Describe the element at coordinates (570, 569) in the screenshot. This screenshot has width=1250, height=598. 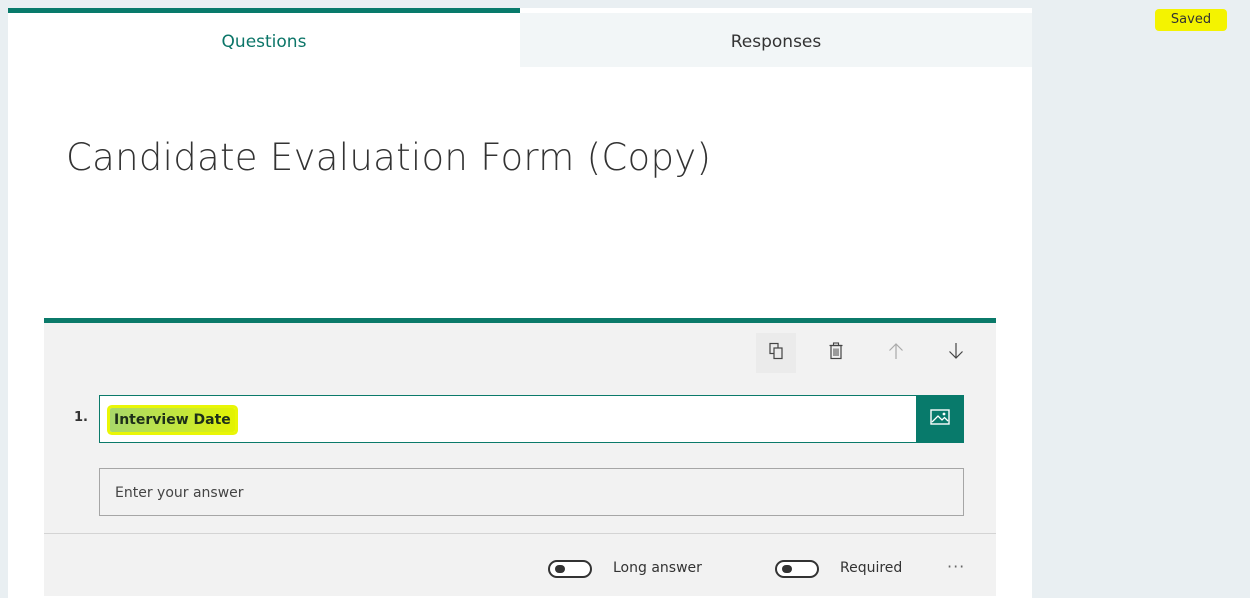
I see `long-answer-toggle` at that location.